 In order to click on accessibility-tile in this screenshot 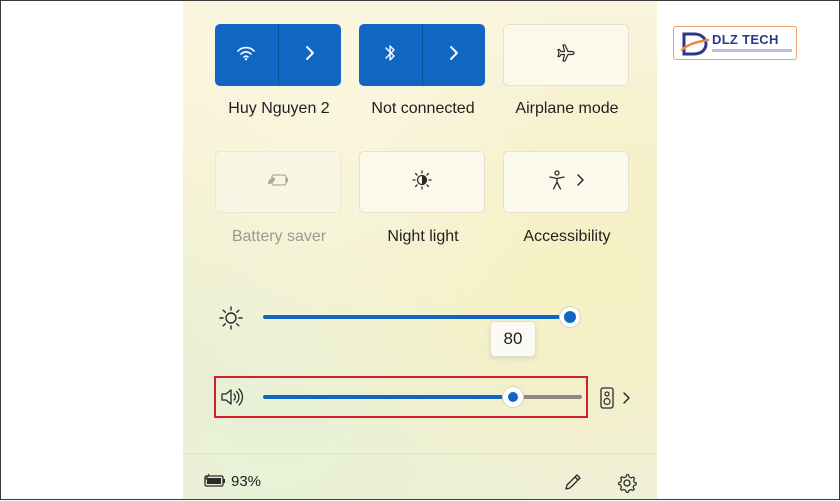, I will do `click(566, 182)`.